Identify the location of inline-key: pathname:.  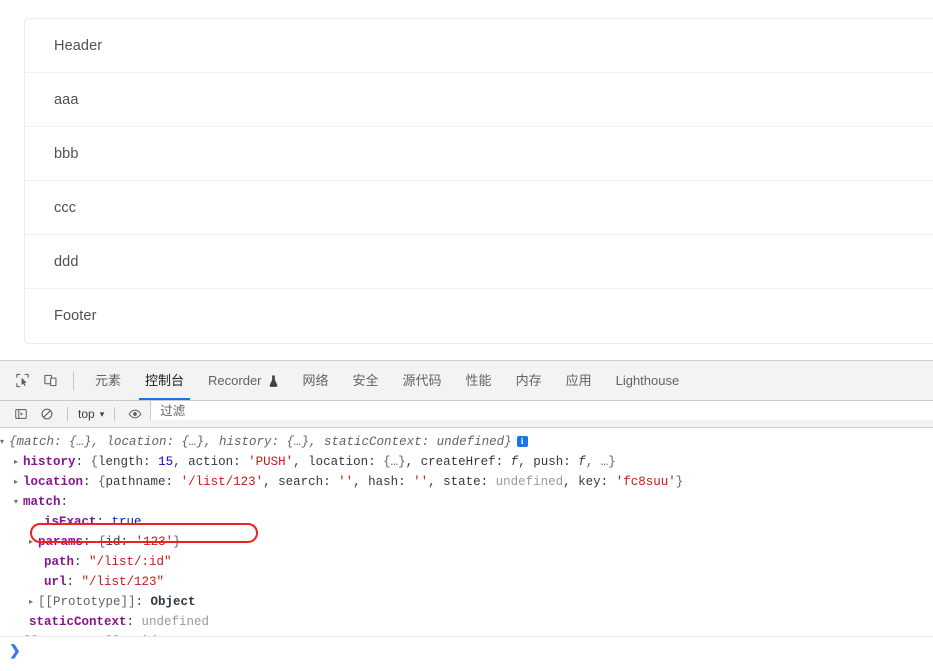
(143, 482).